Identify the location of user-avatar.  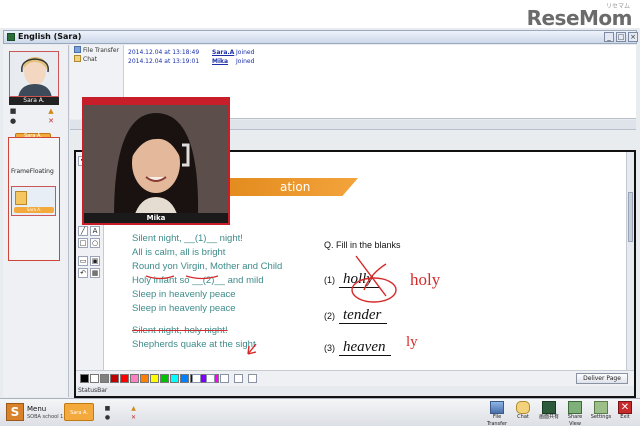
(34, 74).